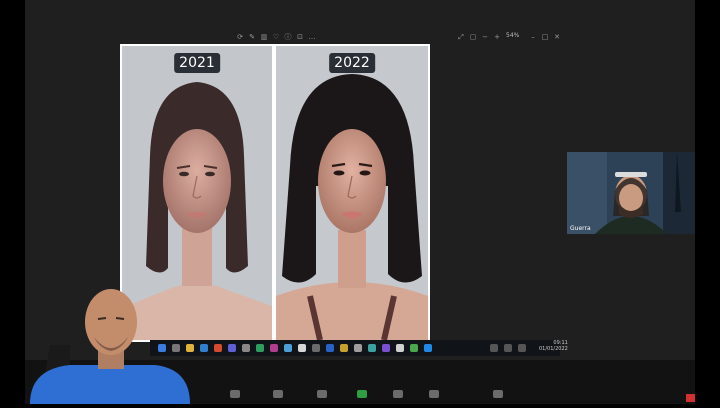 The width and height of the screenshot is (720, 408). I want to click on teams-icon, so click(232, 348).